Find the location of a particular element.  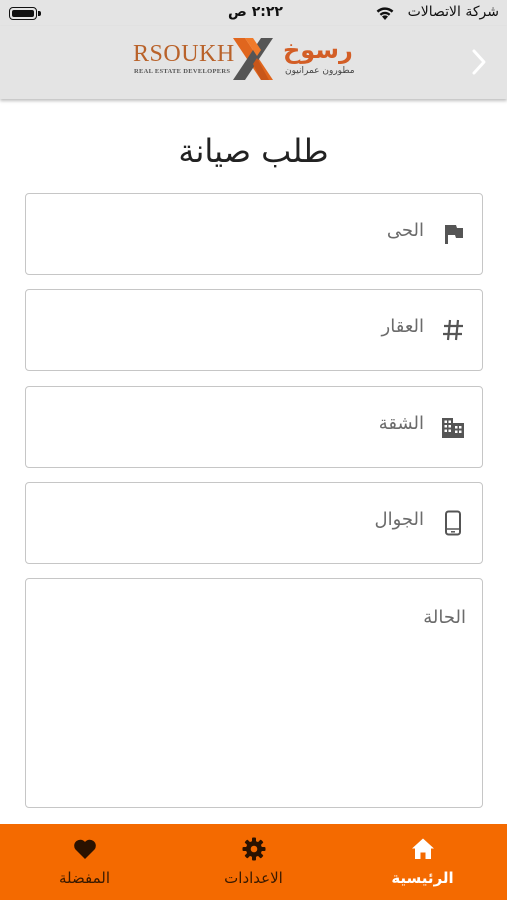

logo-subtext-en: REAL ESTATE DEVELOPERS is located at coordinates (182, 71).